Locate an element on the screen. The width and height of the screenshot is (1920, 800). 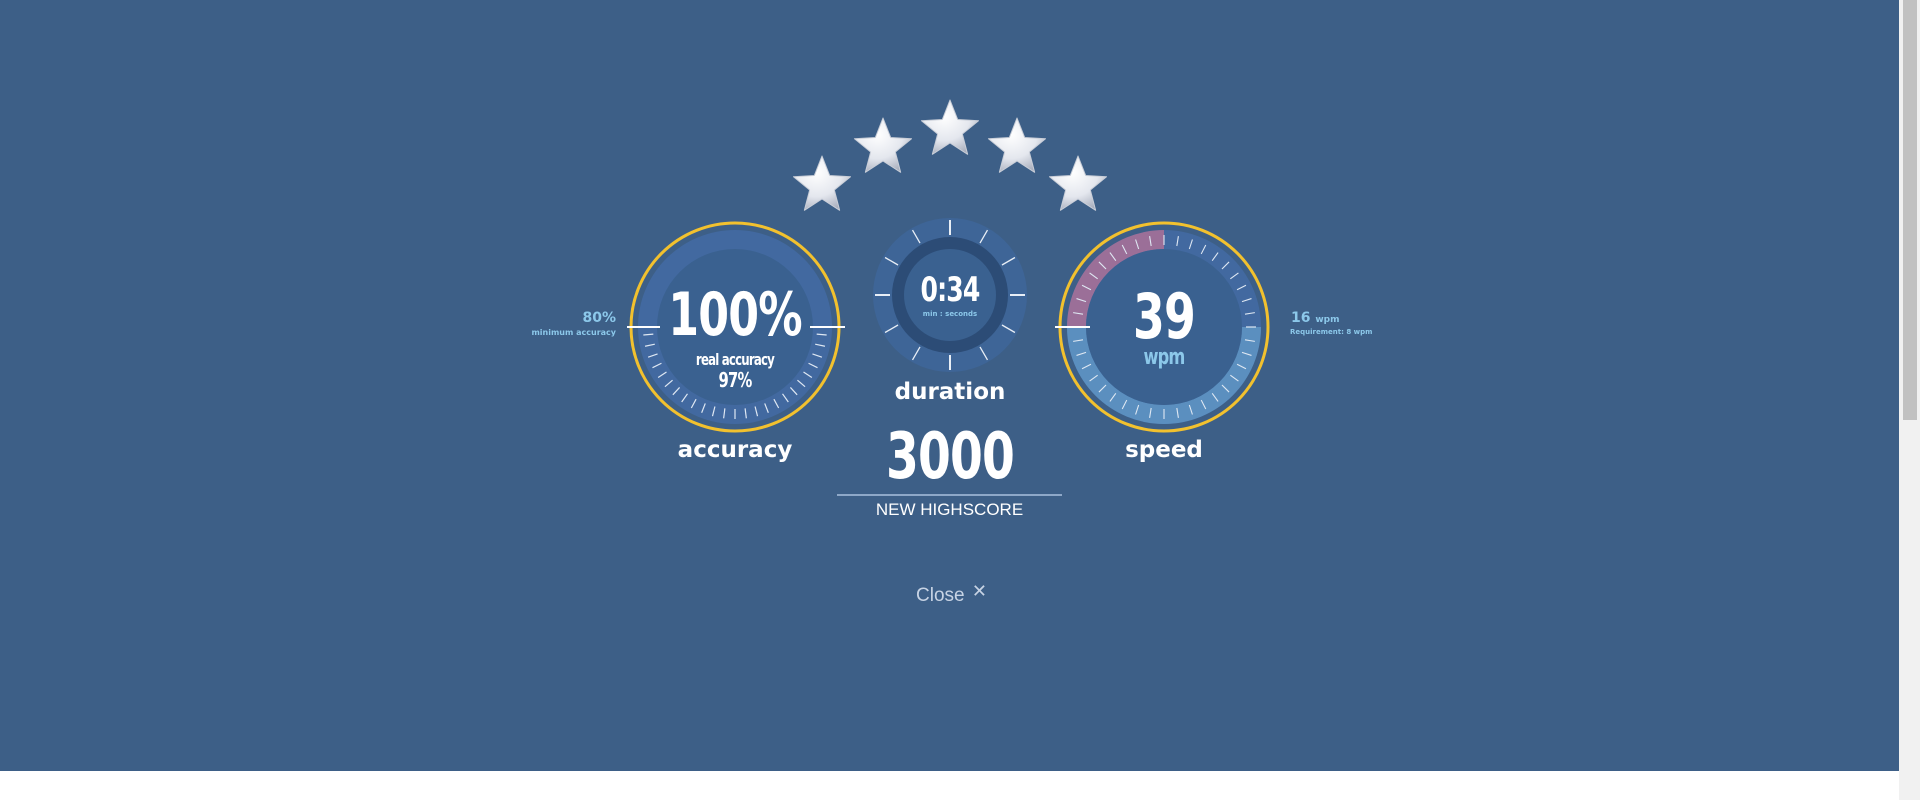
star-rating is located at coordinates (950, 155).